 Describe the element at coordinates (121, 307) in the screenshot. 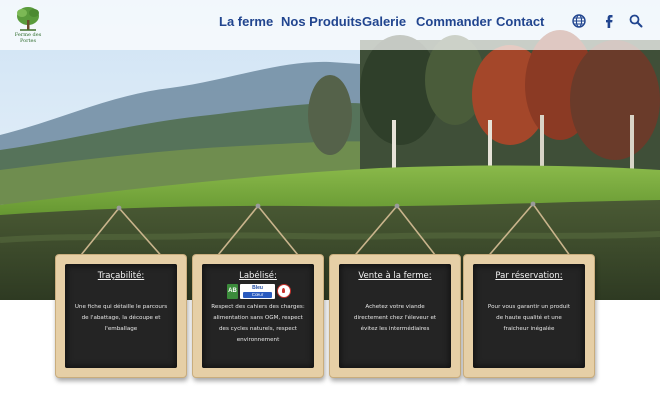

I see `board-line: Une fiche qui détaille le parcours` at that location.